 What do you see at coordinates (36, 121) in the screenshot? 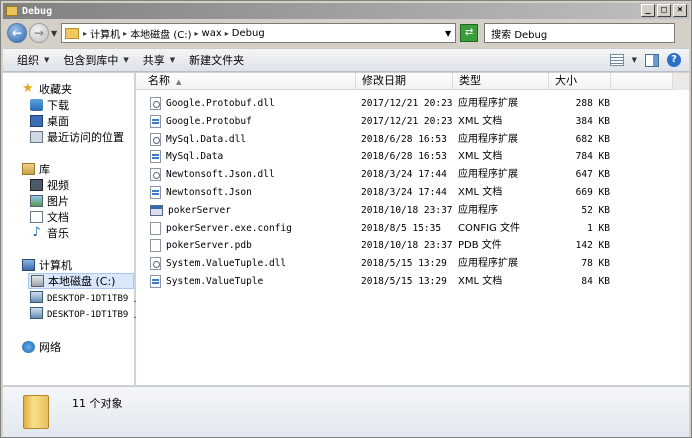
I see `desktop-icon` at bounding box center [36, 121].